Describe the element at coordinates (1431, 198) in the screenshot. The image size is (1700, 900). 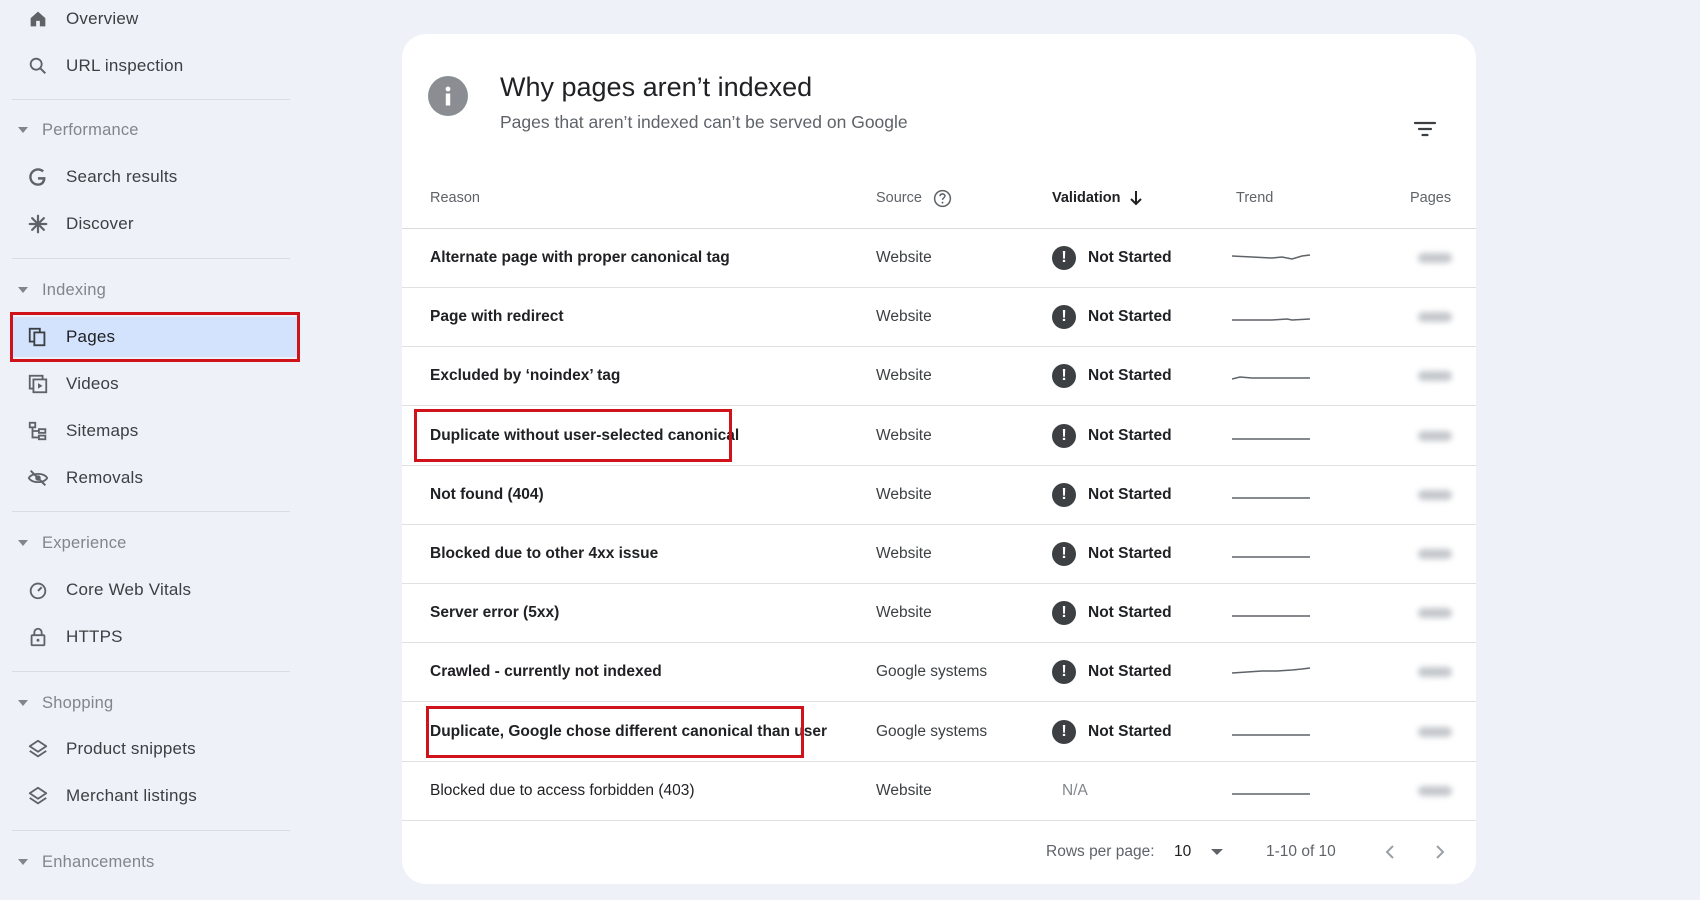
I see `column-header-pages: Pages` at that location.